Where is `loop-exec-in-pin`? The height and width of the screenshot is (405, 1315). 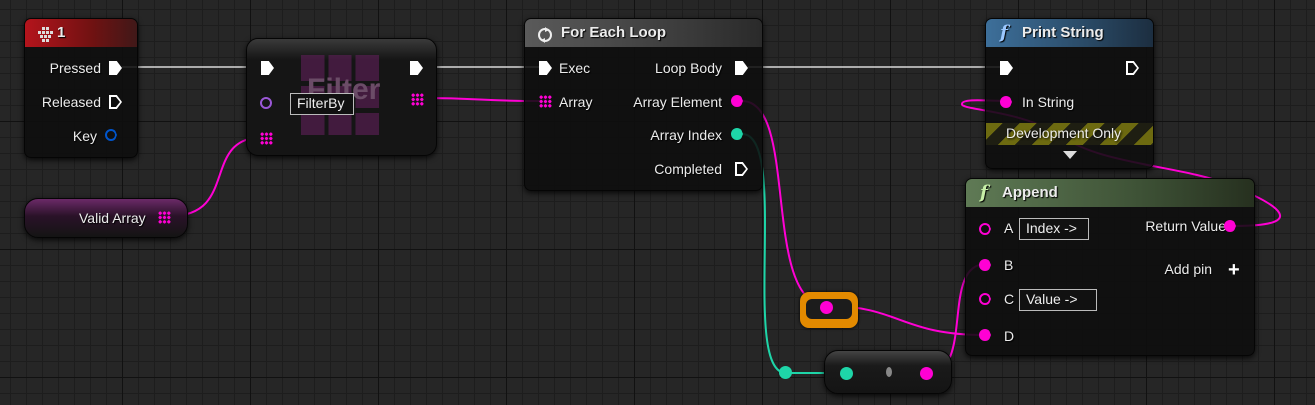 loop-exec-in-pin is located at coordinates (545, 68).